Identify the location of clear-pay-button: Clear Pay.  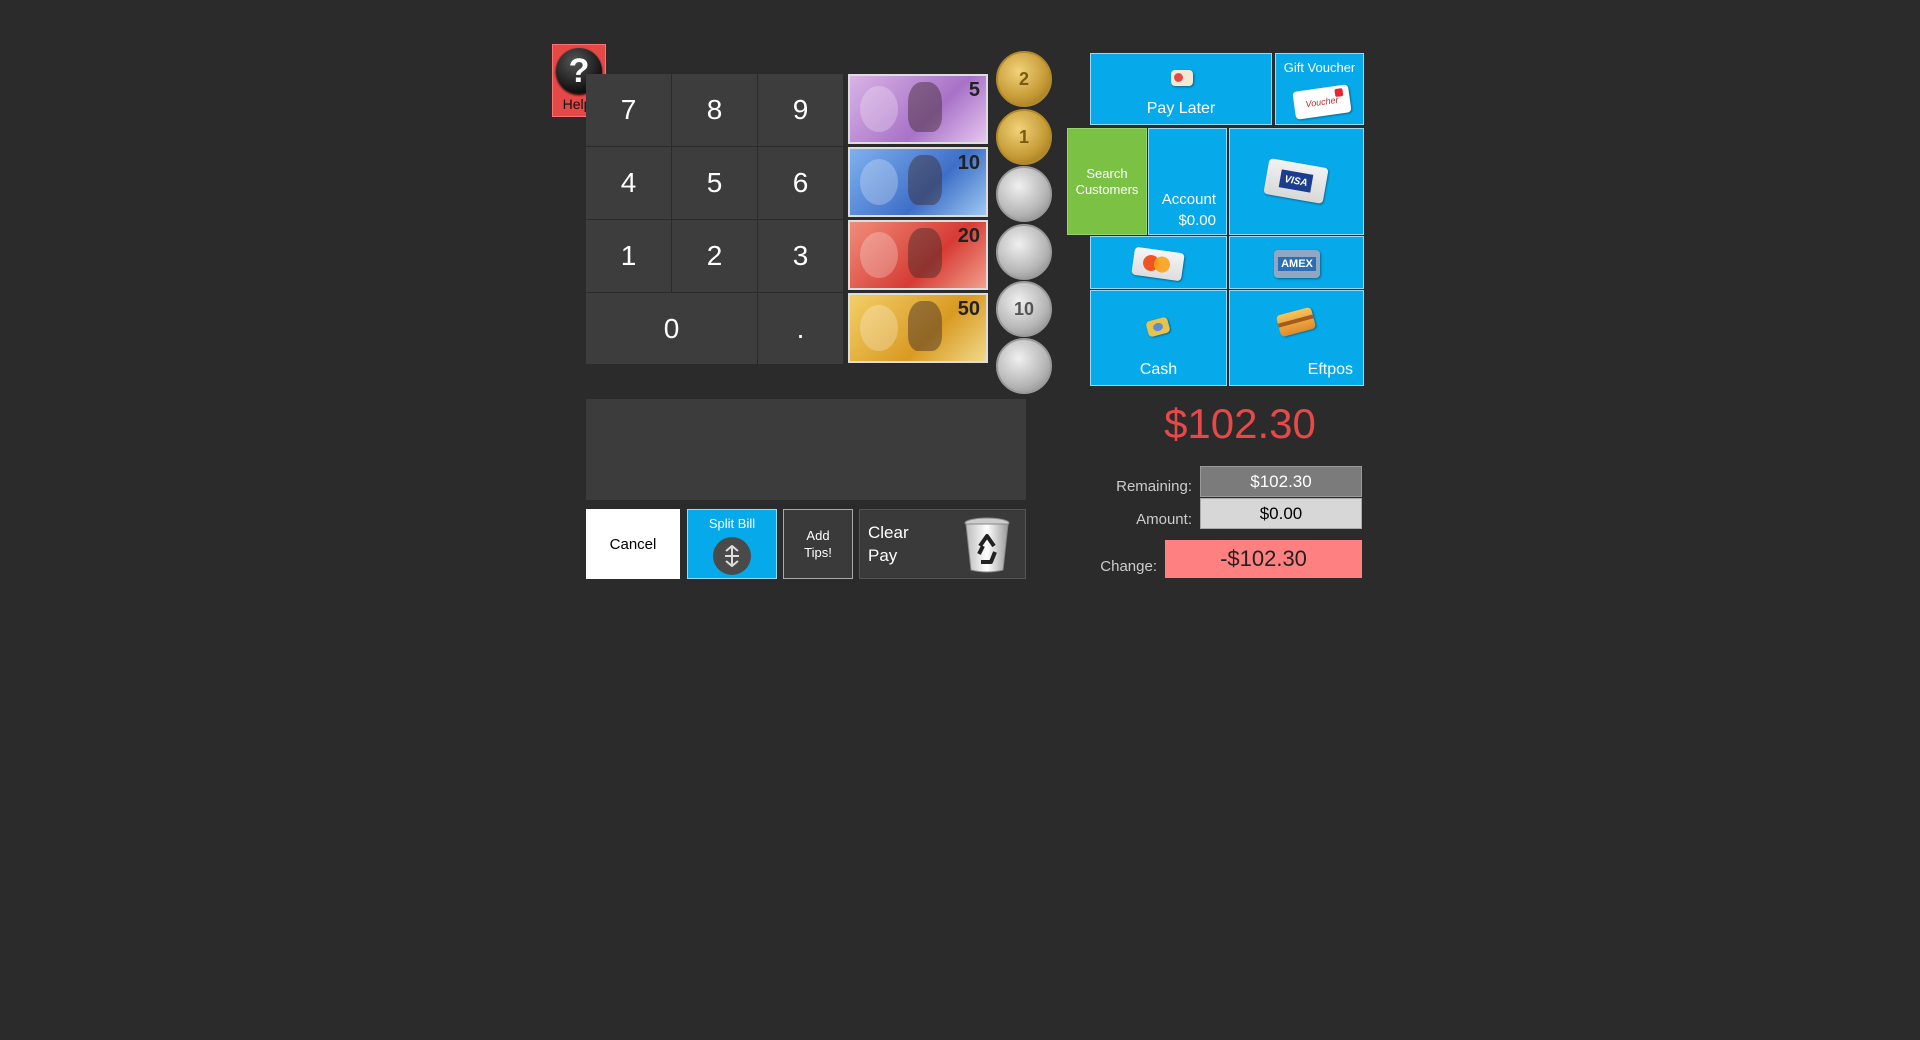
(942, 544).